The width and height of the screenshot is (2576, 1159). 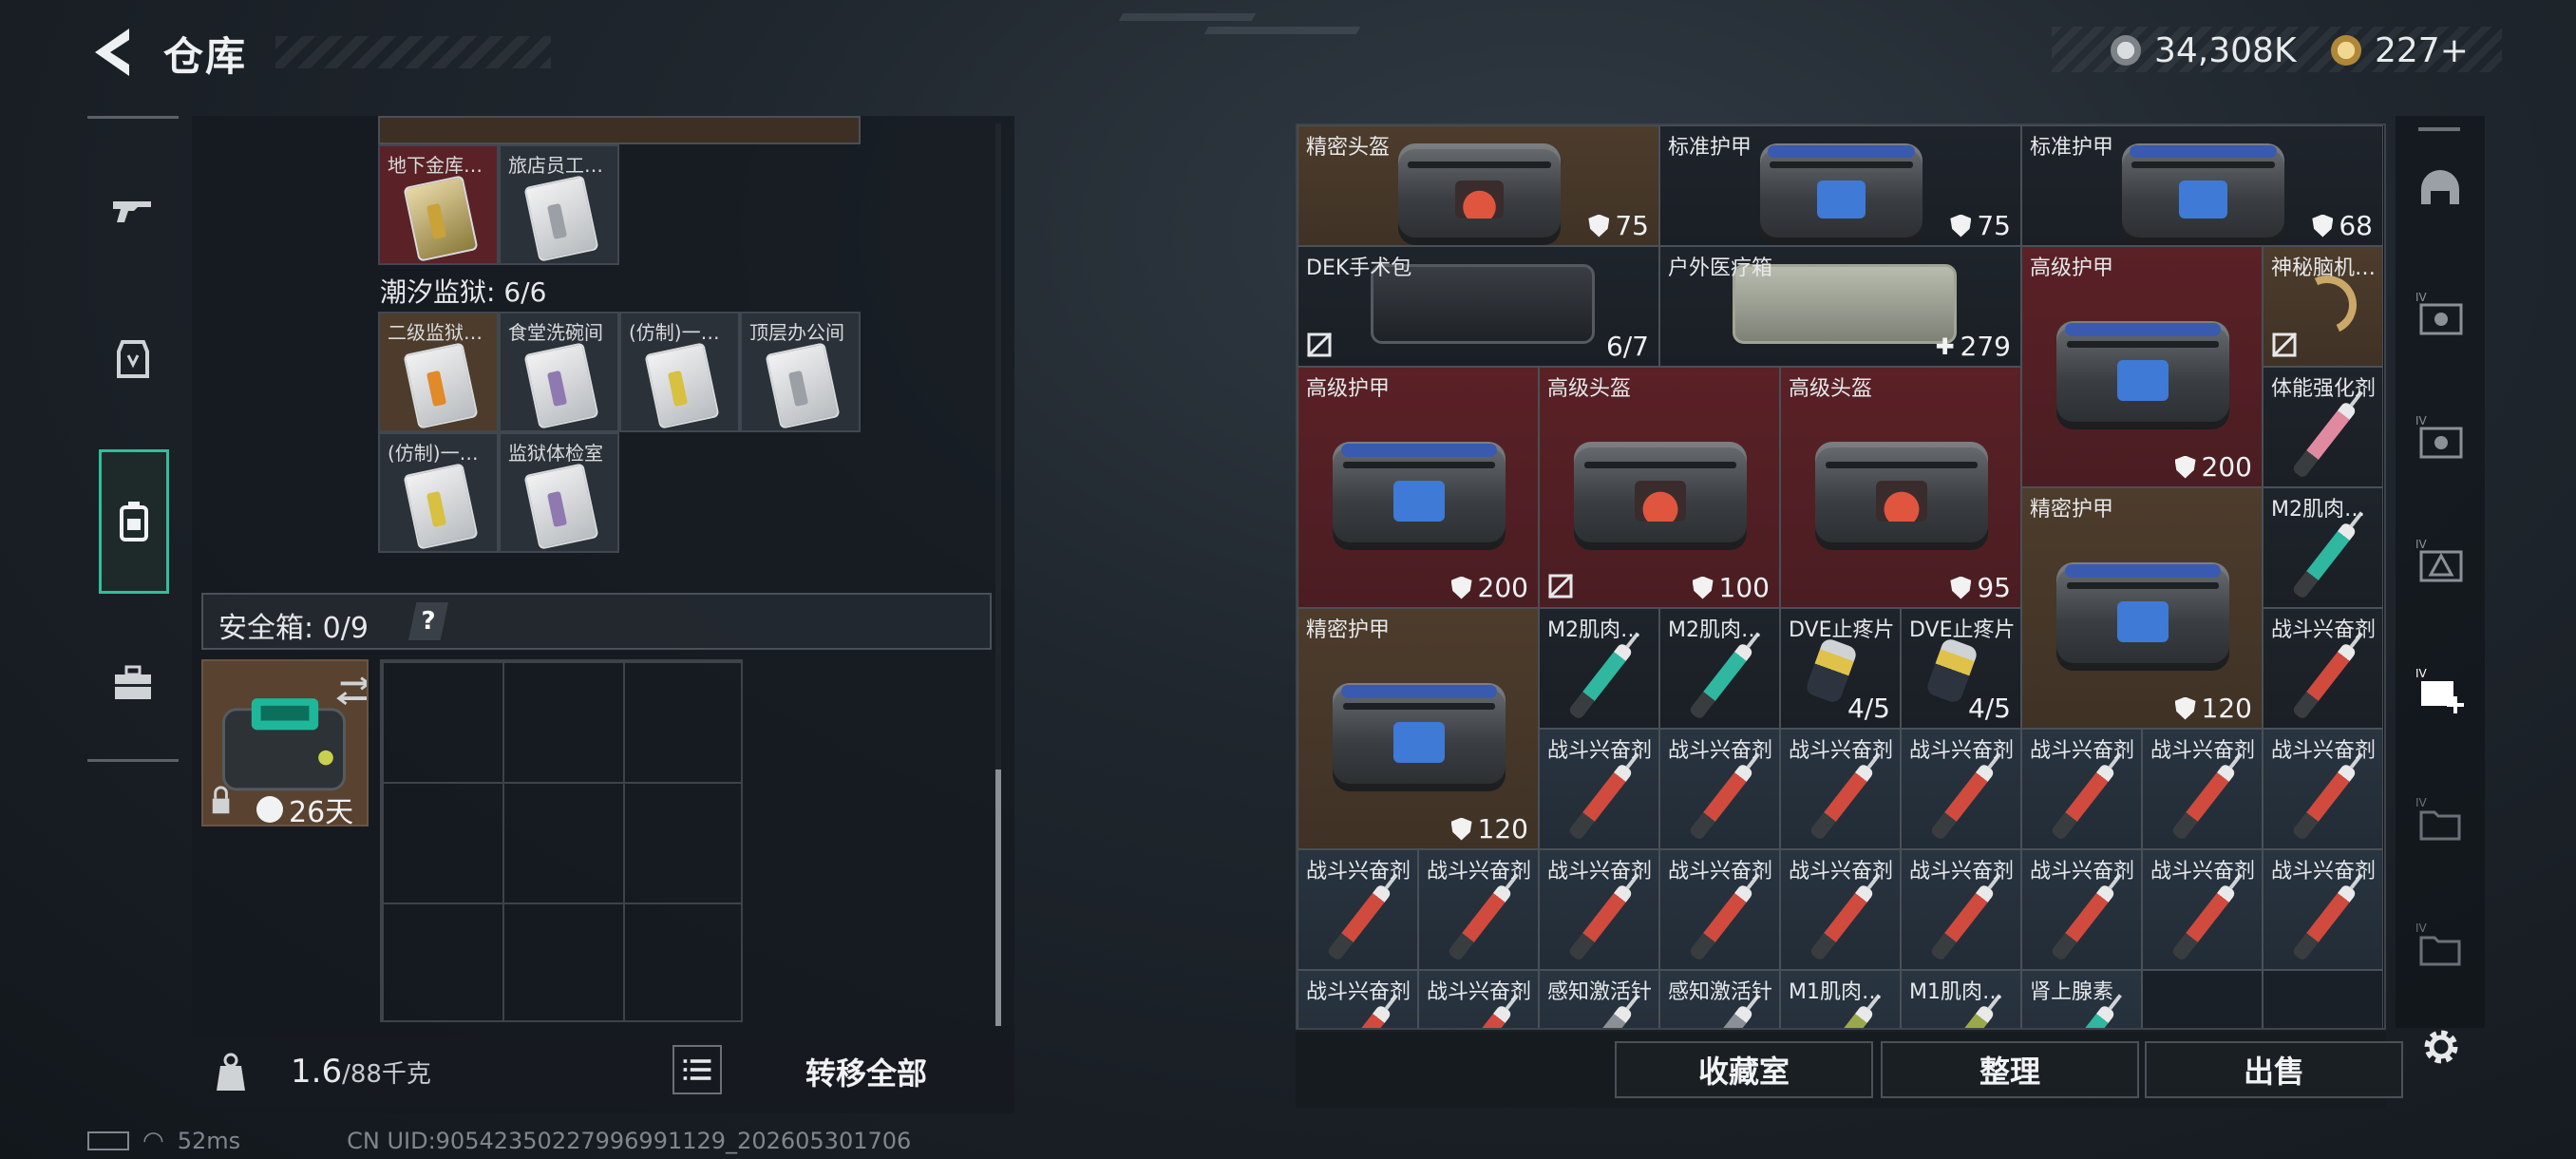 I want to click on rail-tab-helmet, so click(x=2440, y=189).